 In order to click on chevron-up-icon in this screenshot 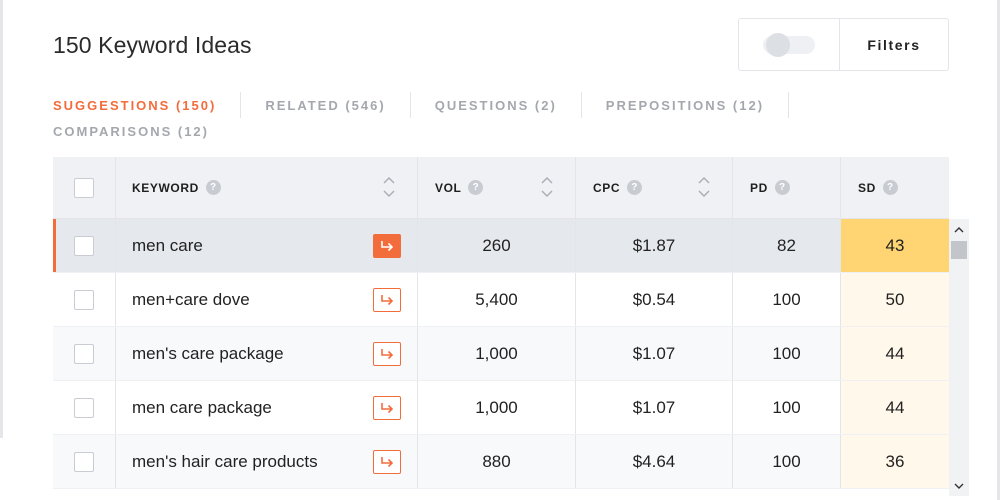, I will do `click(959, 229)`.